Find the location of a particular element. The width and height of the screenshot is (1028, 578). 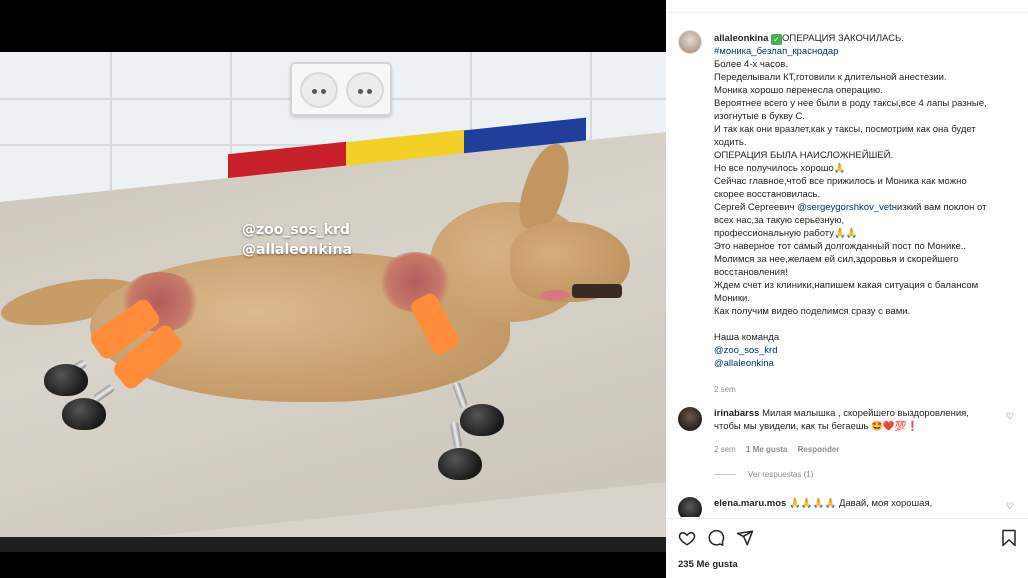

comment-likes: 1 Me gusta is located at coordinates (766, 449).